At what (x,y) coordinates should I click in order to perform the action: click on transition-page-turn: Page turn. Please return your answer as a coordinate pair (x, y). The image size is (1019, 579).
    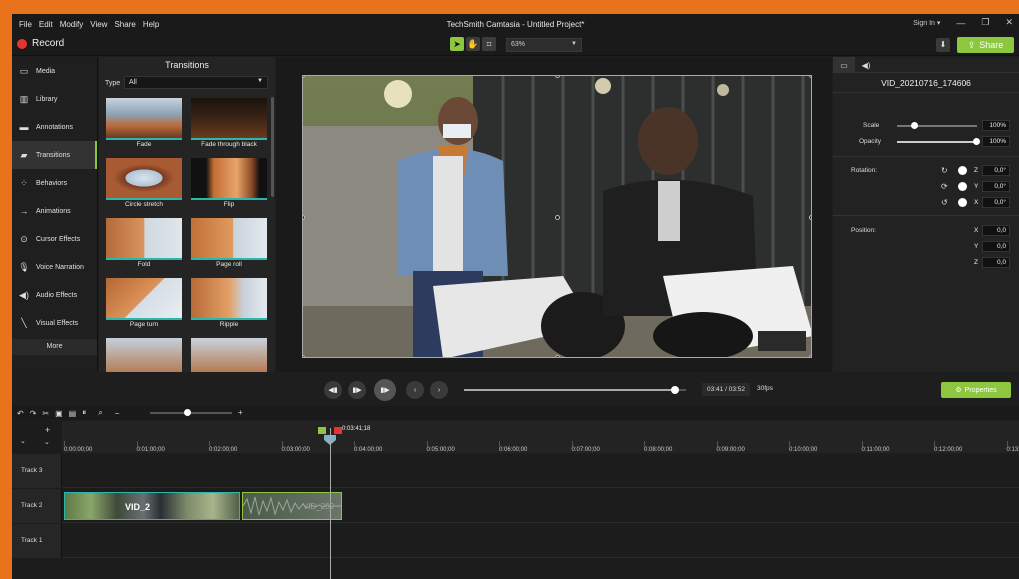
    Looking at the image, I should click on (144, 304).